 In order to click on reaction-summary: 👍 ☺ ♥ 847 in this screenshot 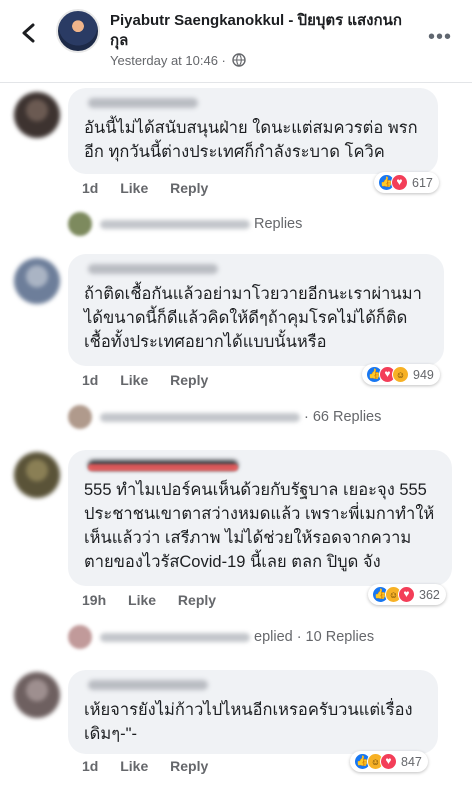, I will do `click(389, 761)`.